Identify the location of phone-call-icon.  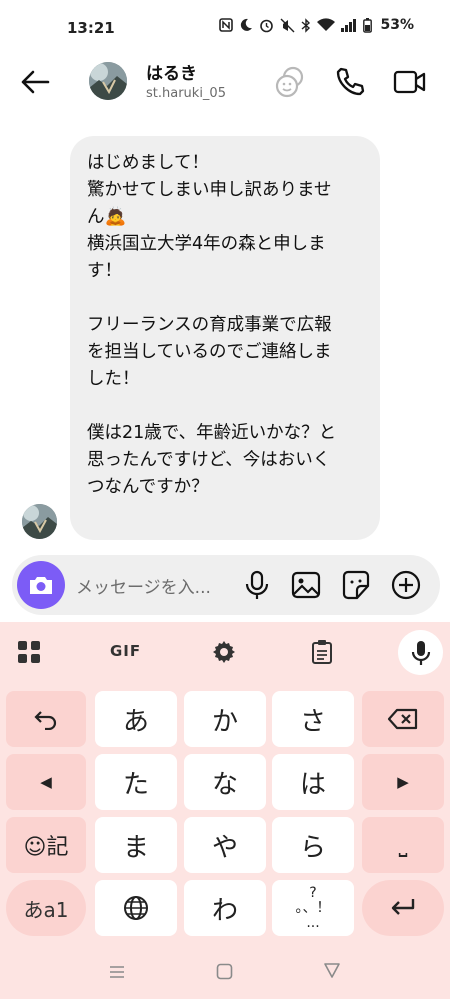
(350, 82).